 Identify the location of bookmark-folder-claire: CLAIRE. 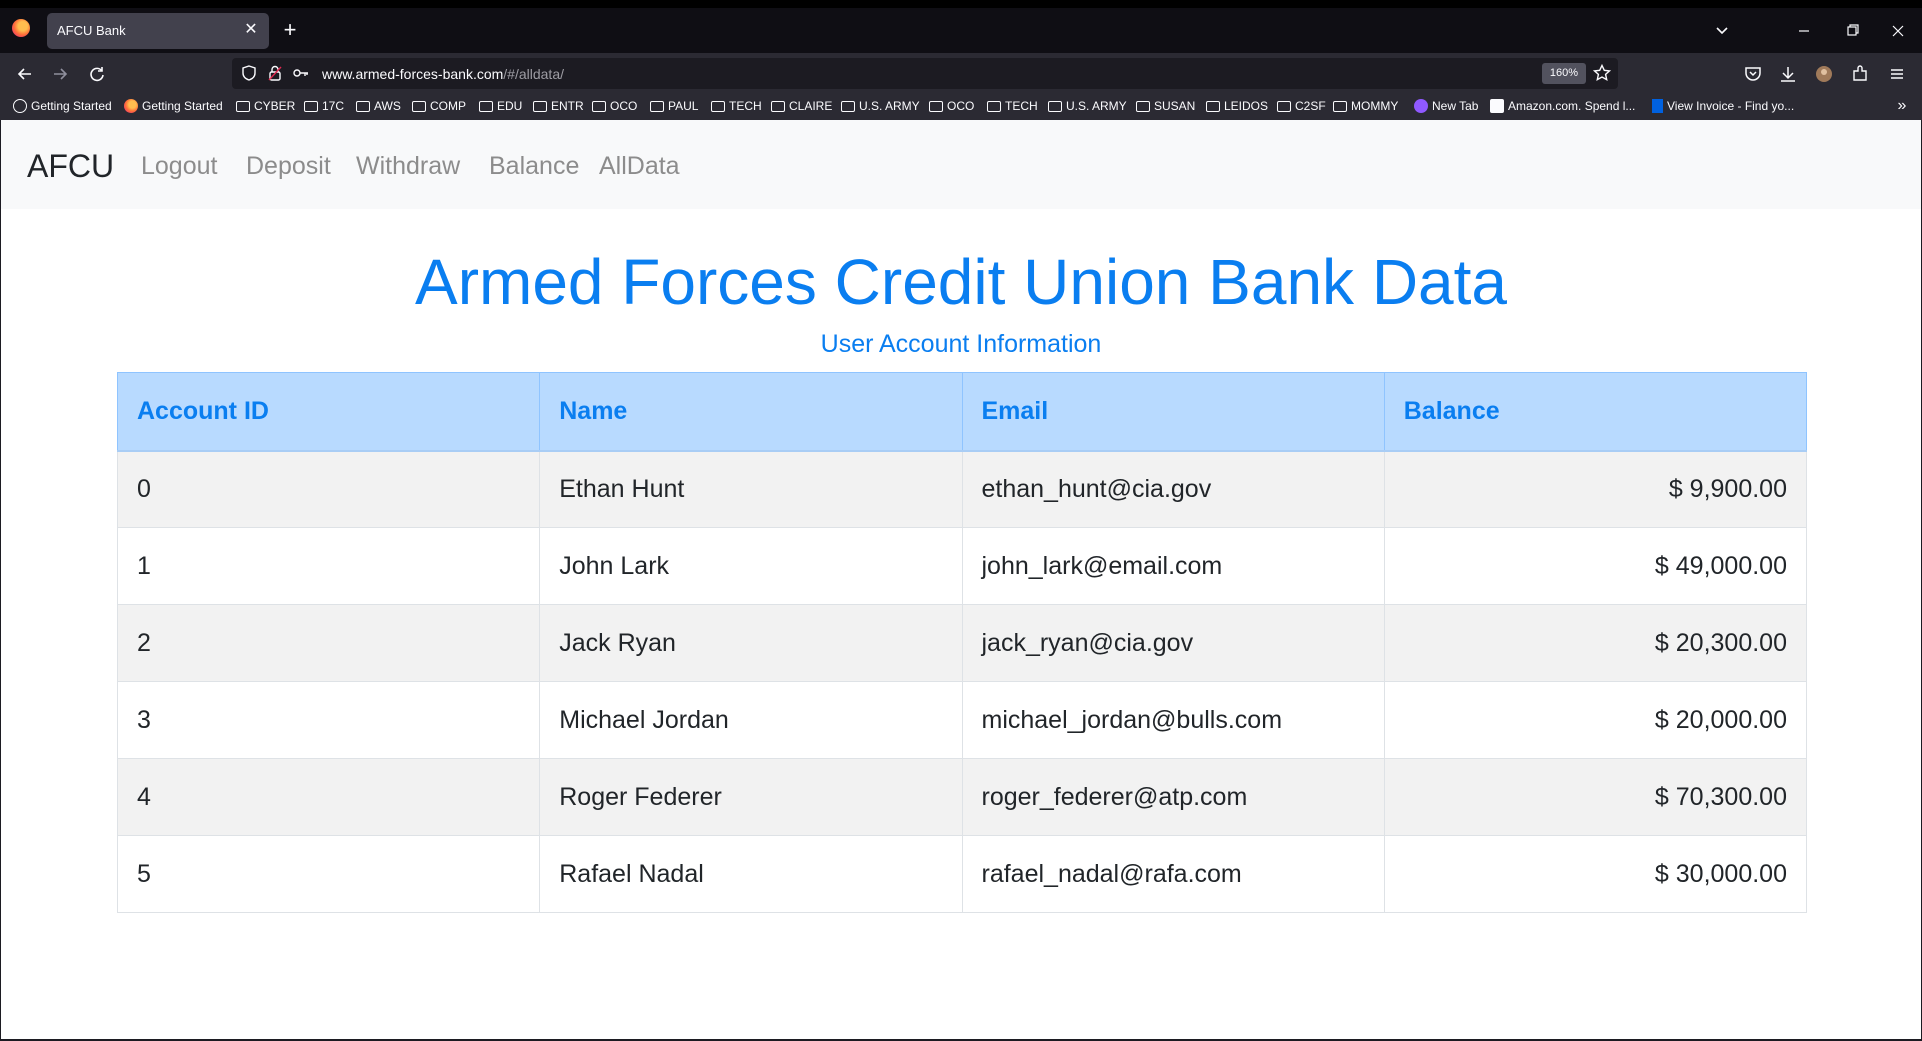
(801, 106).